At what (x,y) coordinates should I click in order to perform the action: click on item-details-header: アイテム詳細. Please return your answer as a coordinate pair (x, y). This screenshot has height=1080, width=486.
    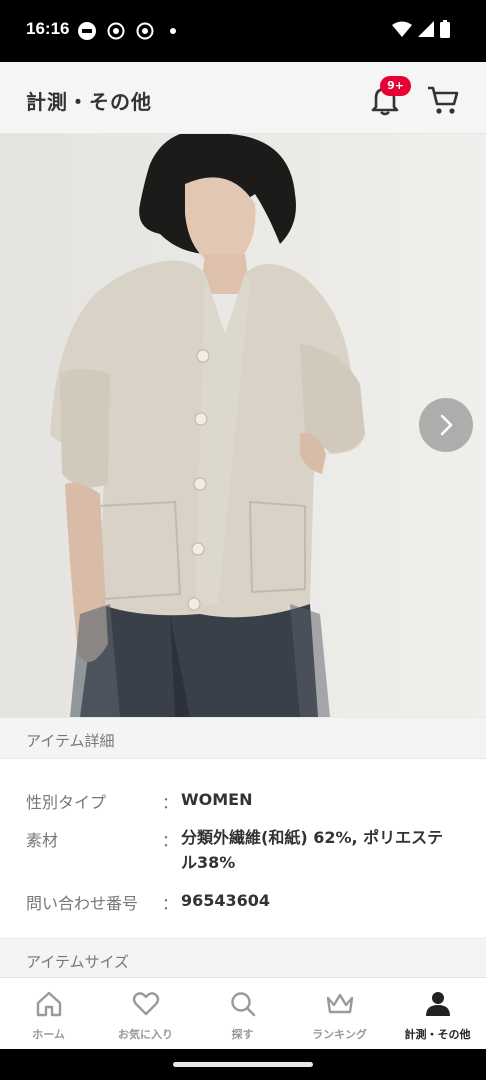
    Looking at the image, I should click on (243, 738).